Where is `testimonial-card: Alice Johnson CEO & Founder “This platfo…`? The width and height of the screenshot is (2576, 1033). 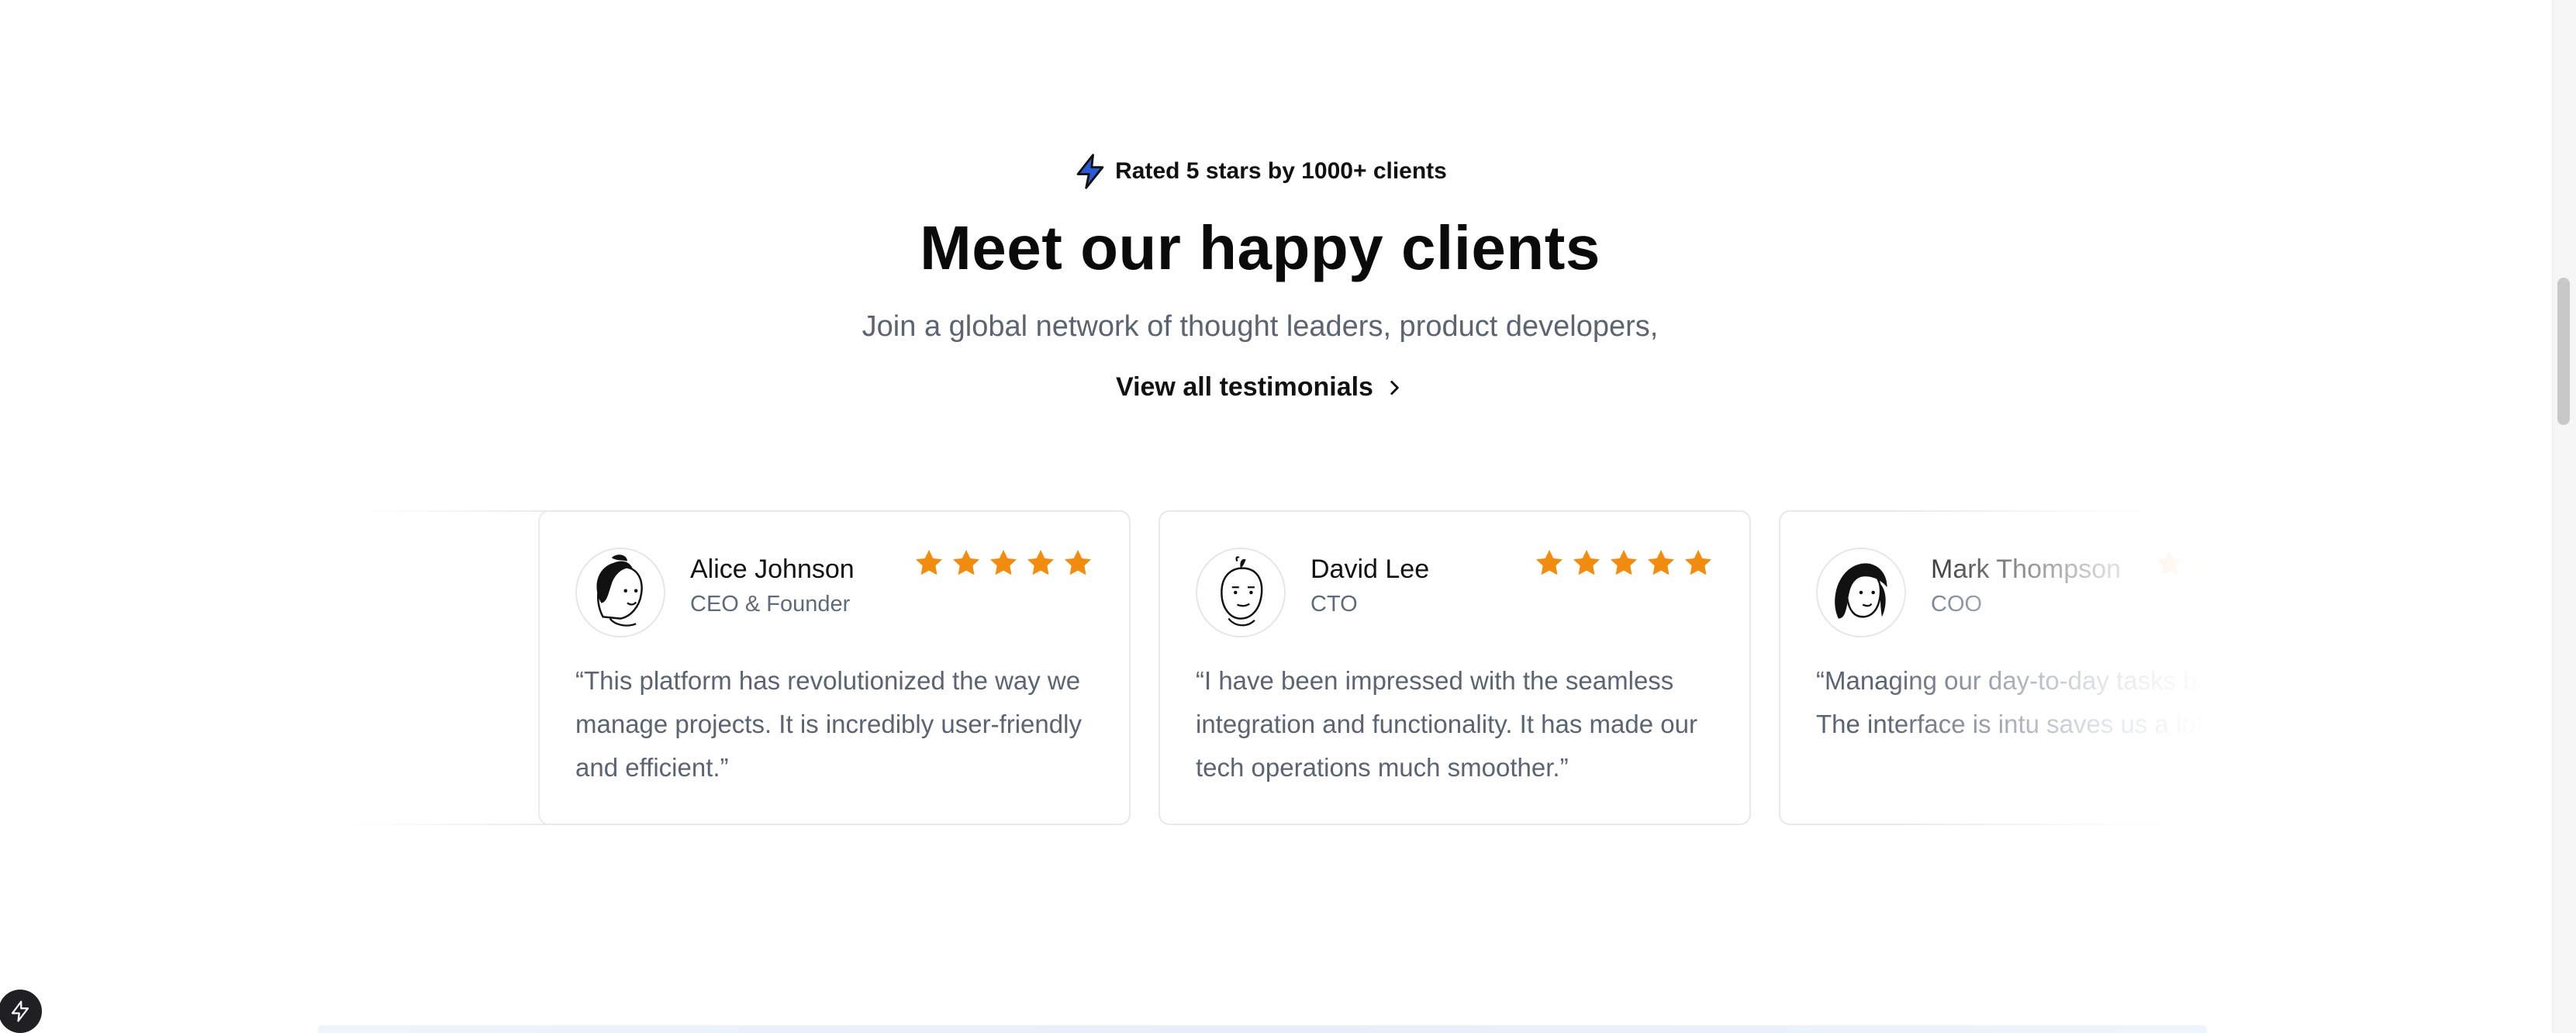 testimonial-card: Alice Johnson CEO & Founder “This platfo… is located at coordinates (834, 667).